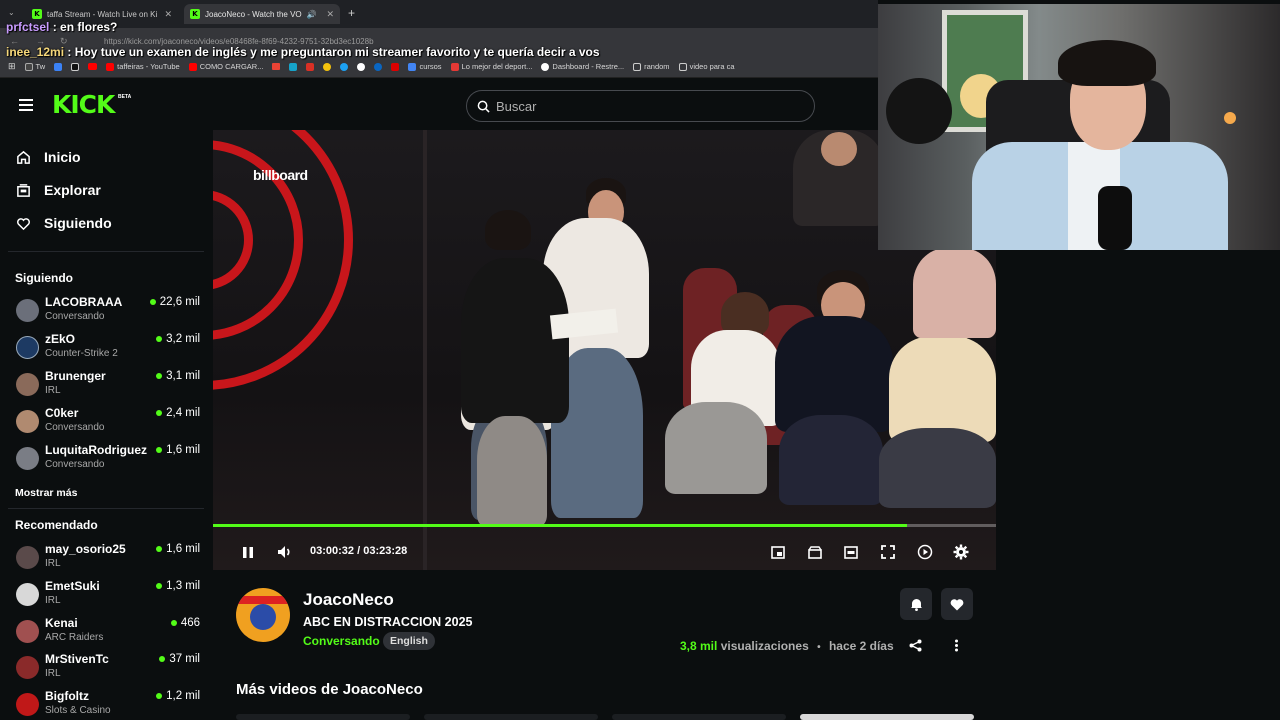  What do you see at coordinates (178, 696) in the screenshot?
I see `viewer-count: 1,2 mil` at bounding box center [178, 696].